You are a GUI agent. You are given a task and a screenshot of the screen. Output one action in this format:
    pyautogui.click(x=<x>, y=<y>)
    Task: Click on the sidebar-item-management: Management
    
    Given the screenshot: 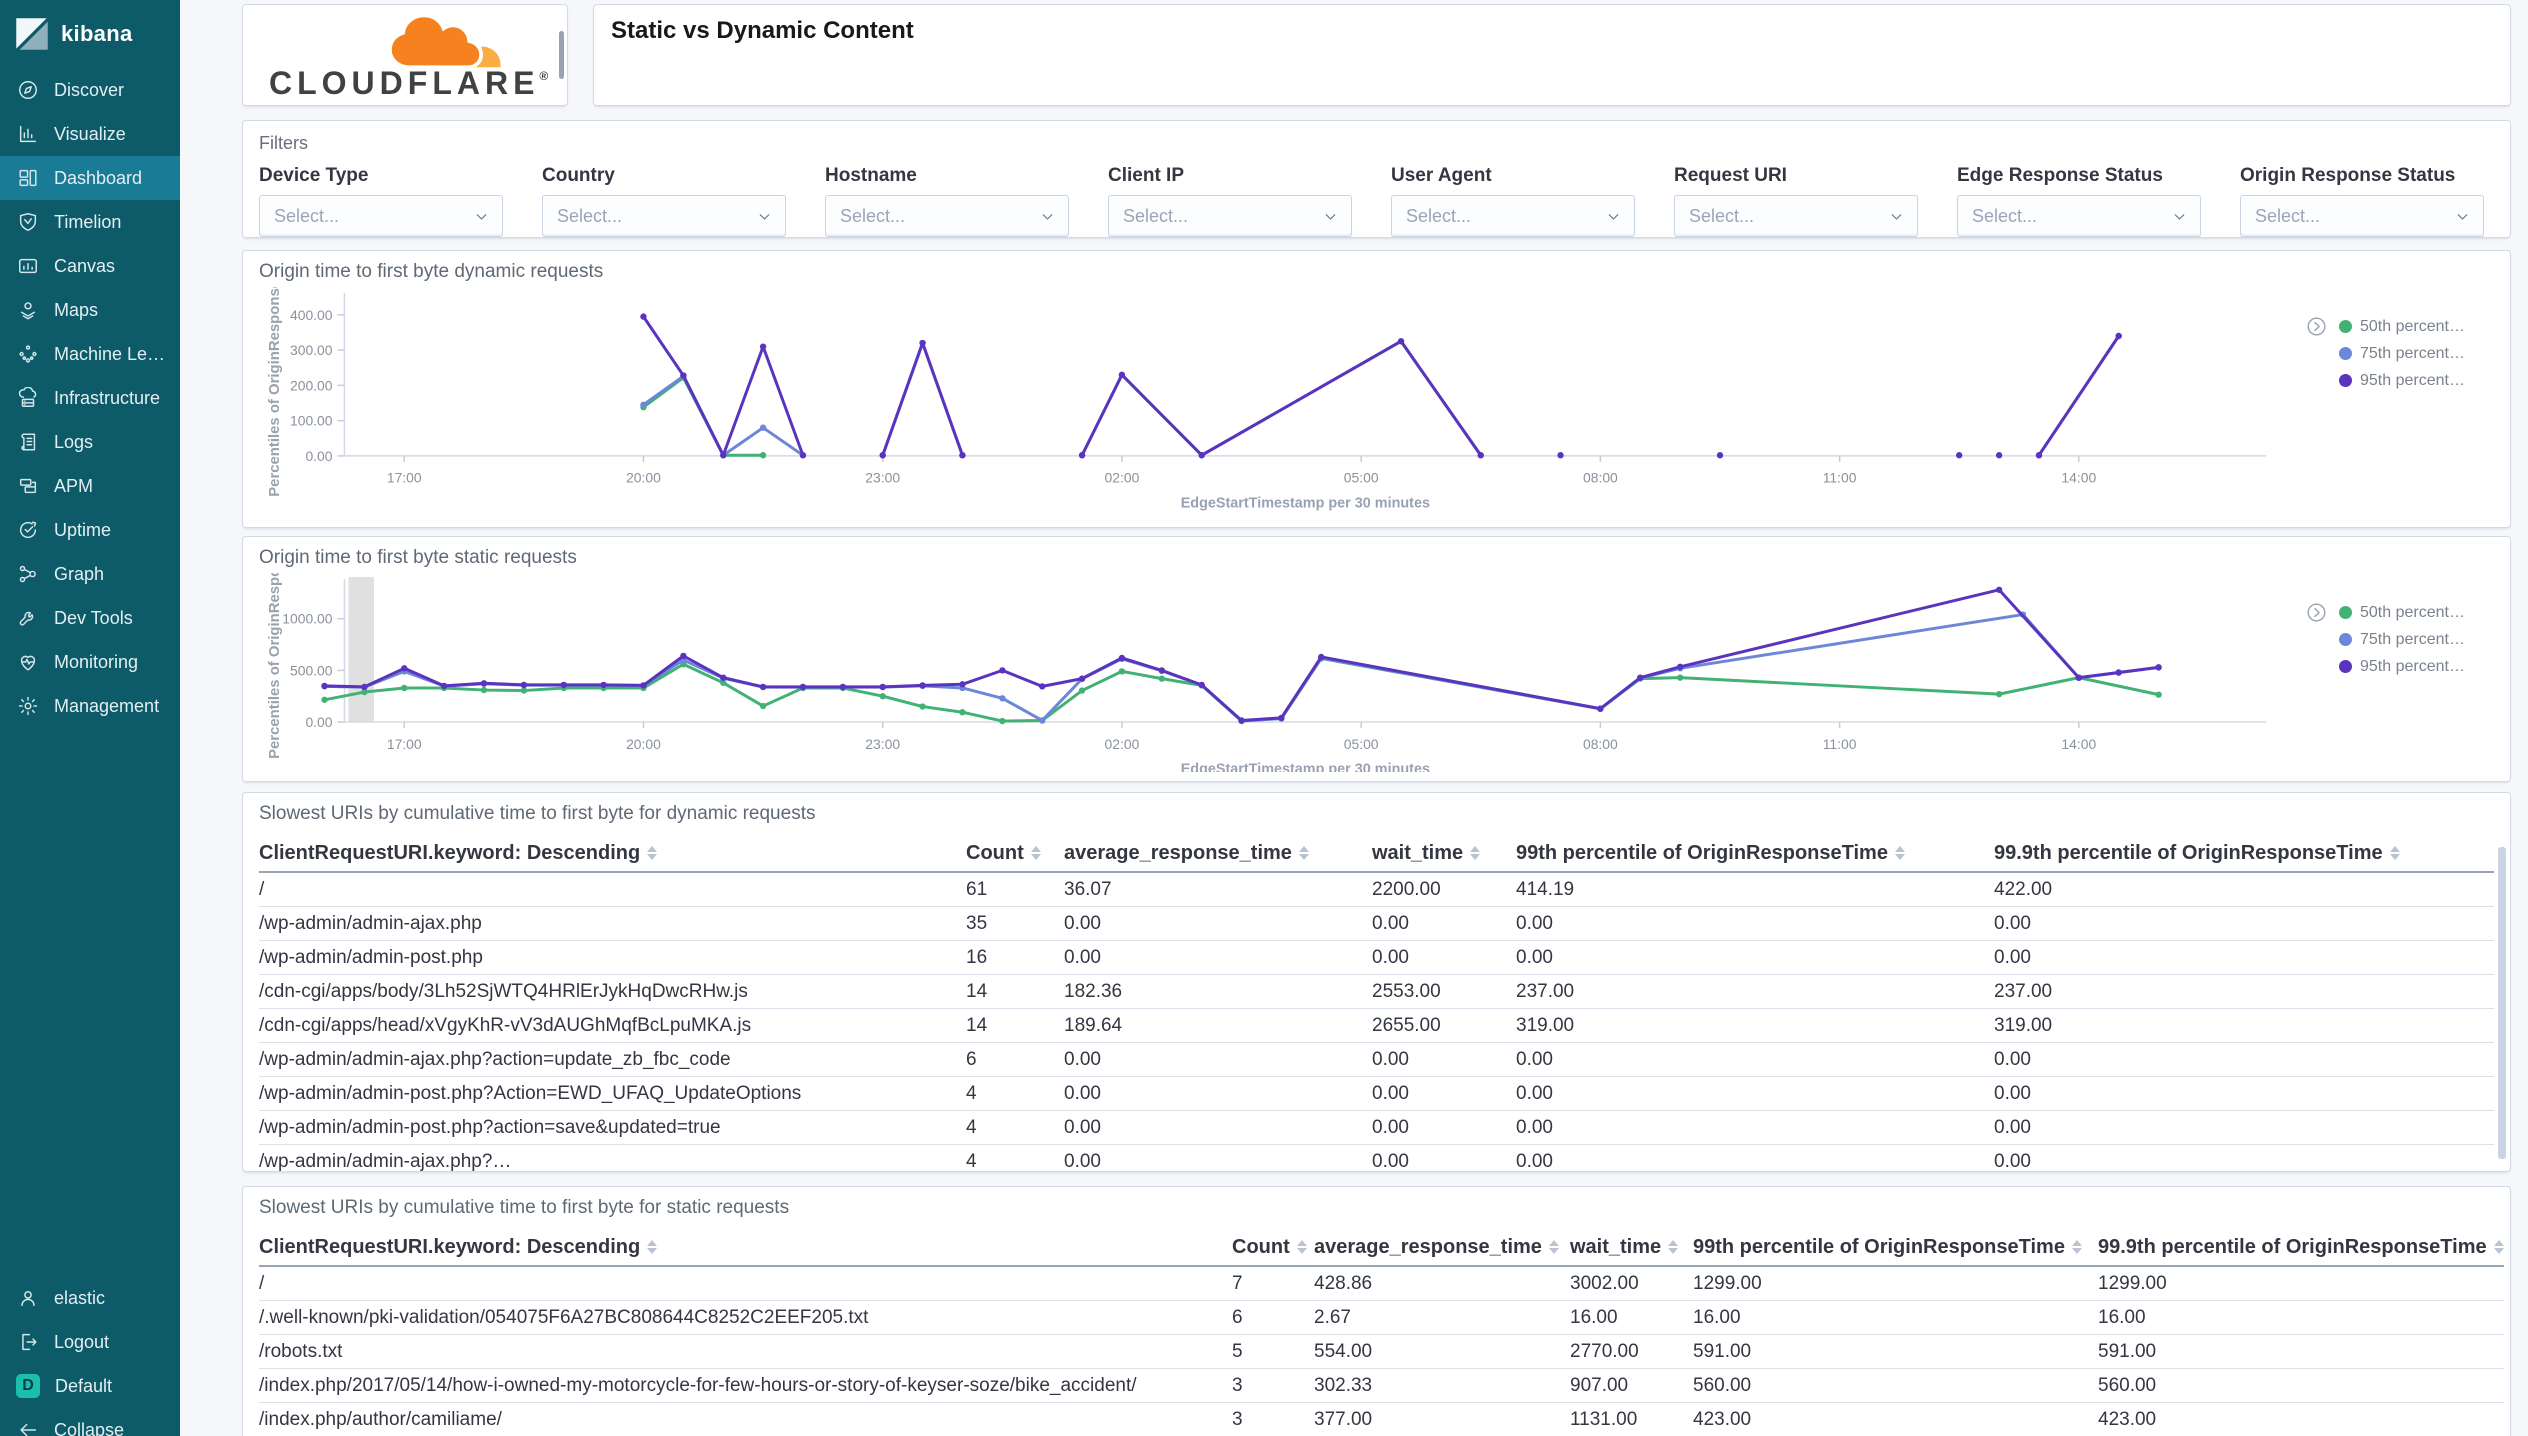 What is the action you would take?
    pyautogui.click(x=90, y=706)
    